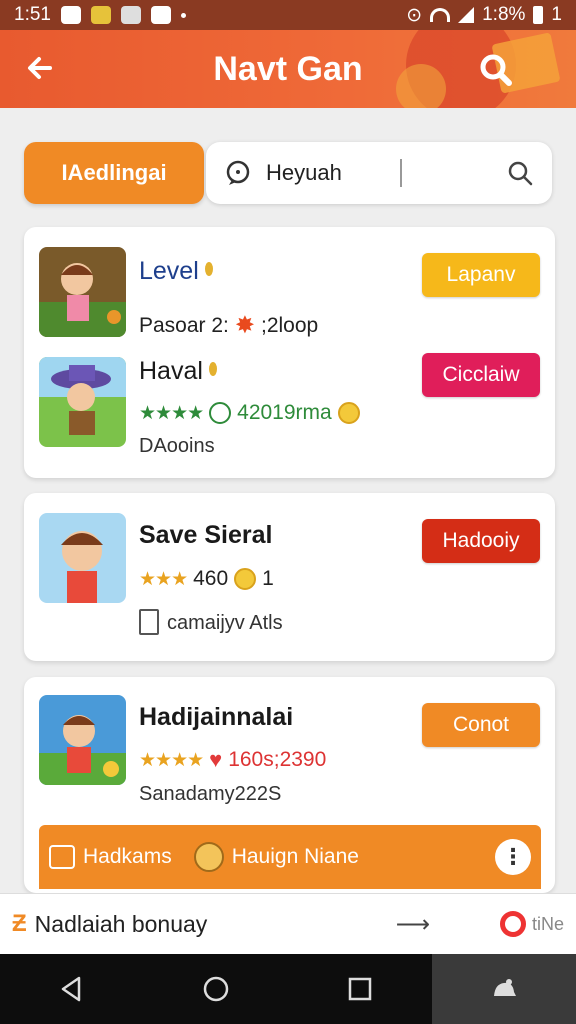 This screenshot has width=576, height=1024. Describe the element at coordinates (288, 923) in the screenshot. I see `bottom-banner: Ƶ Nadlaiah bonuay ⟶ tiNe` at that location.